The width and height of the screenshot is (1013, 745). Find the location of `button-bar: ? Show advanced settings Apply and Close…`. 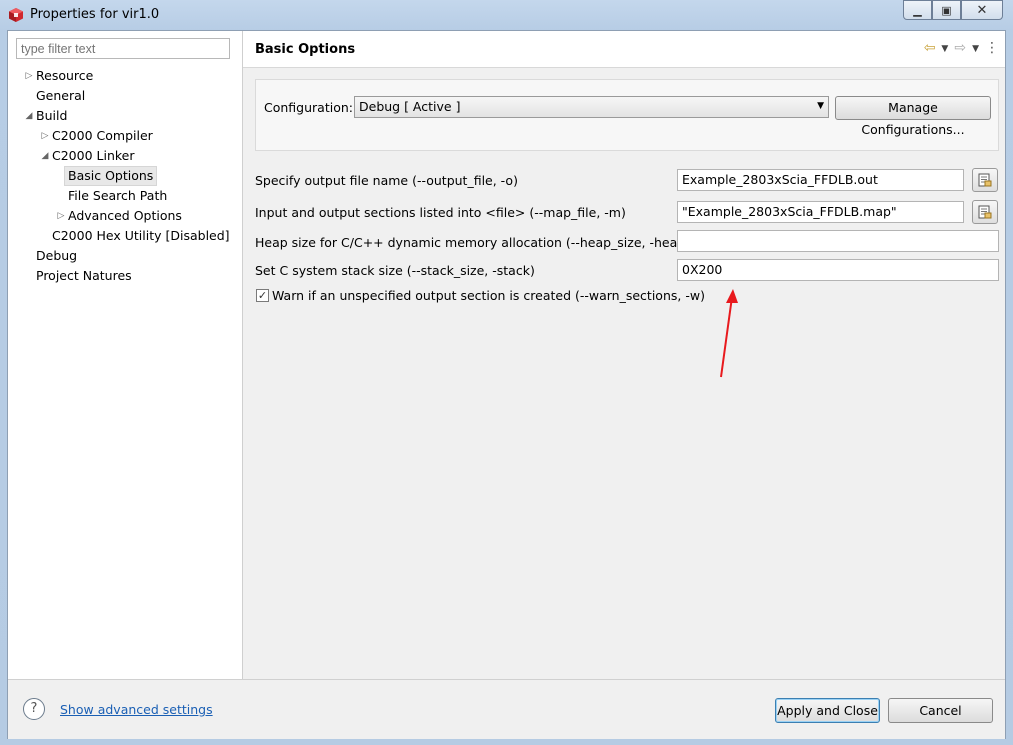

button-bar: ? Show advanced settings Apply and Close… is located at coordinates (506, 709).